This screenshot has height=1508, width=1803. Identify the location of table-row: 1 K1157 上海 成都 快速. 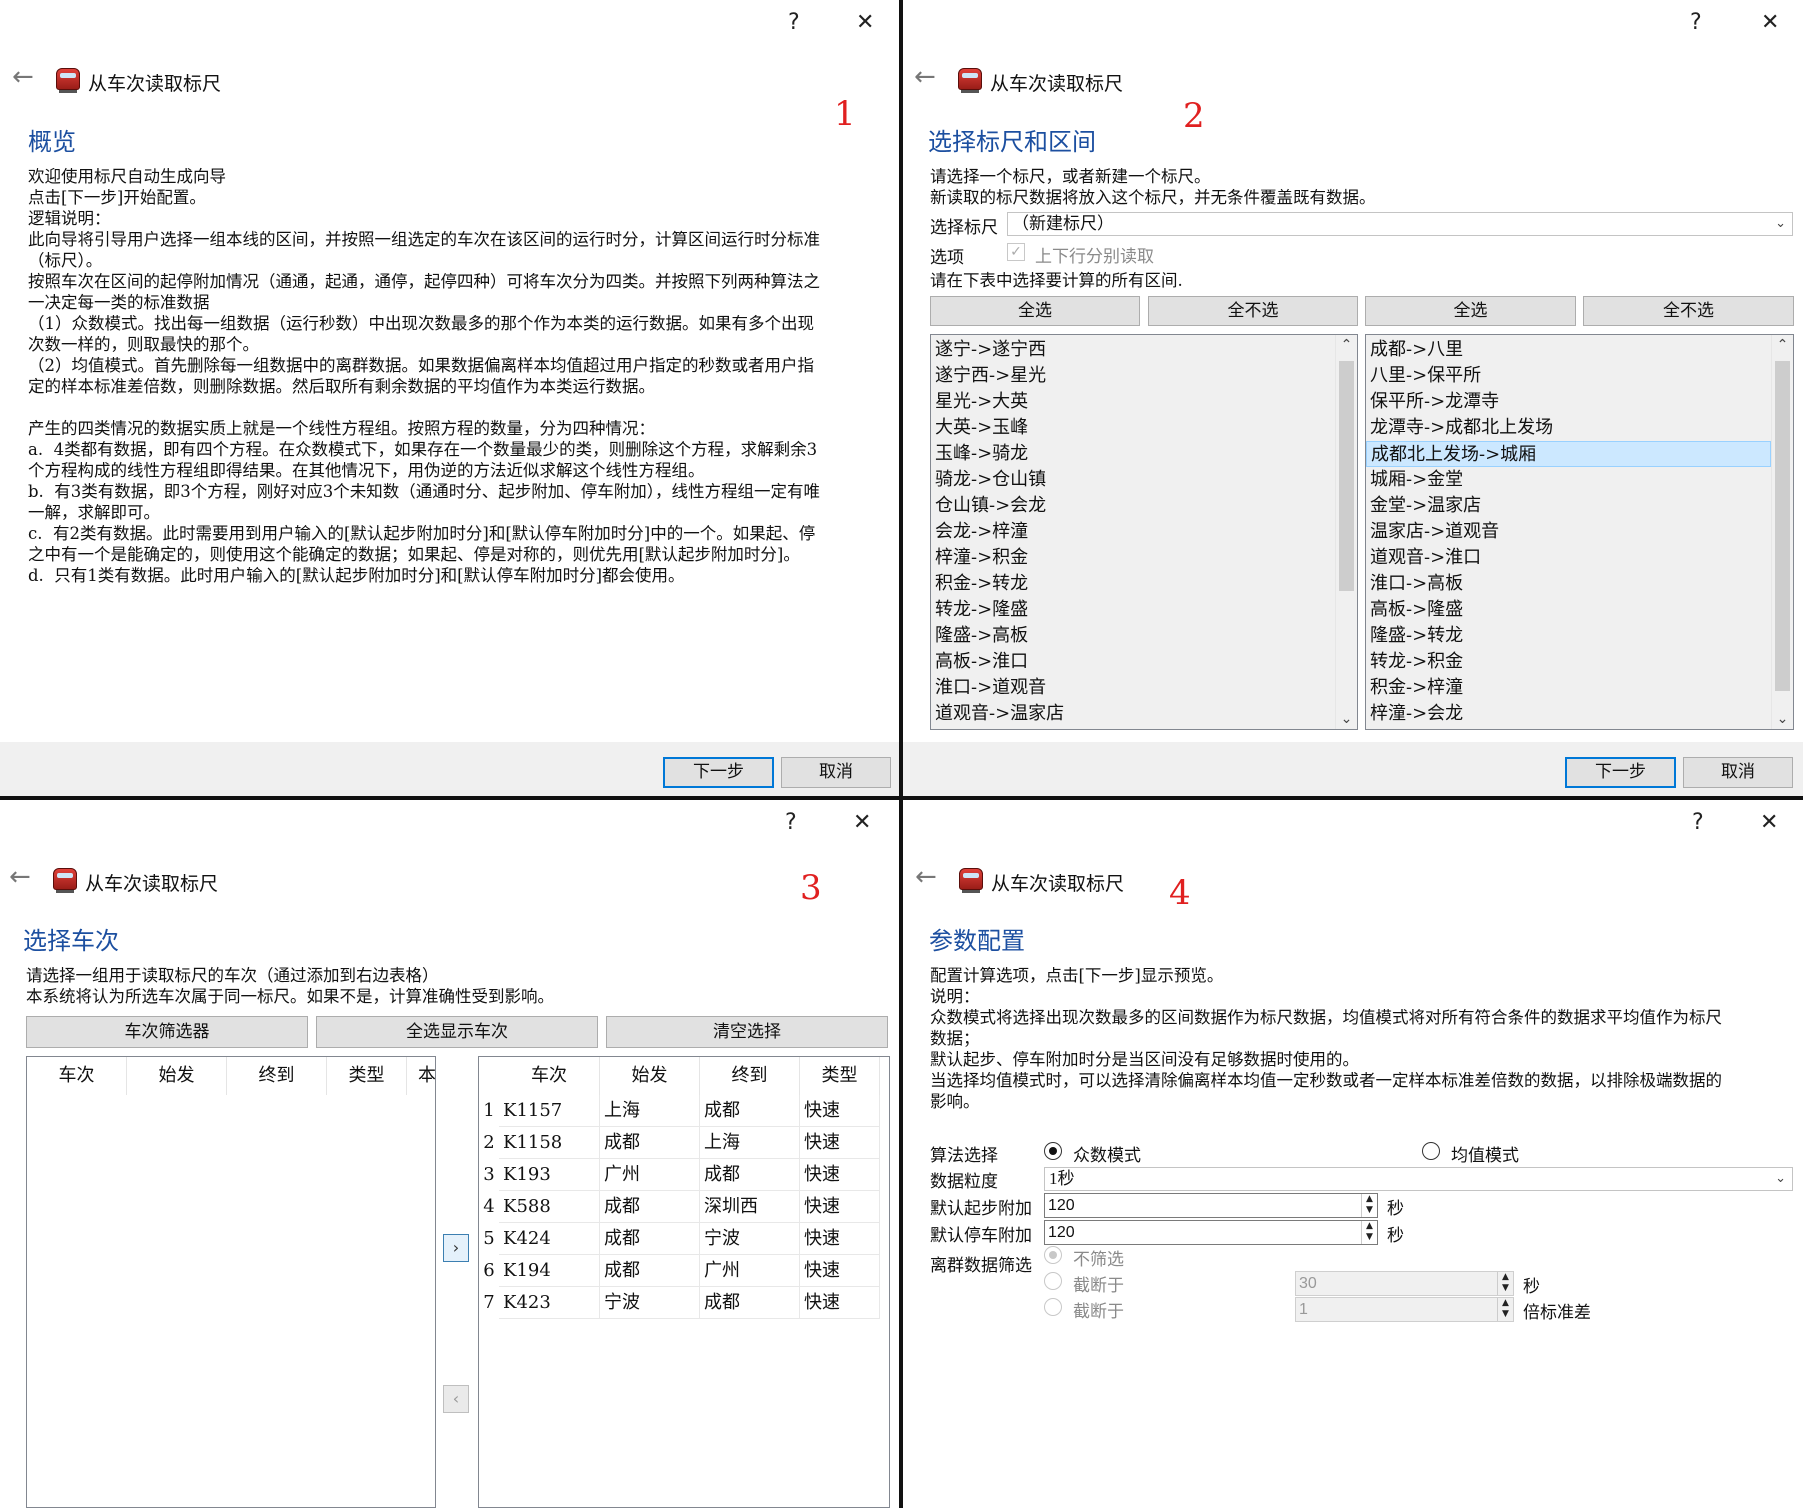
(684, 1111).